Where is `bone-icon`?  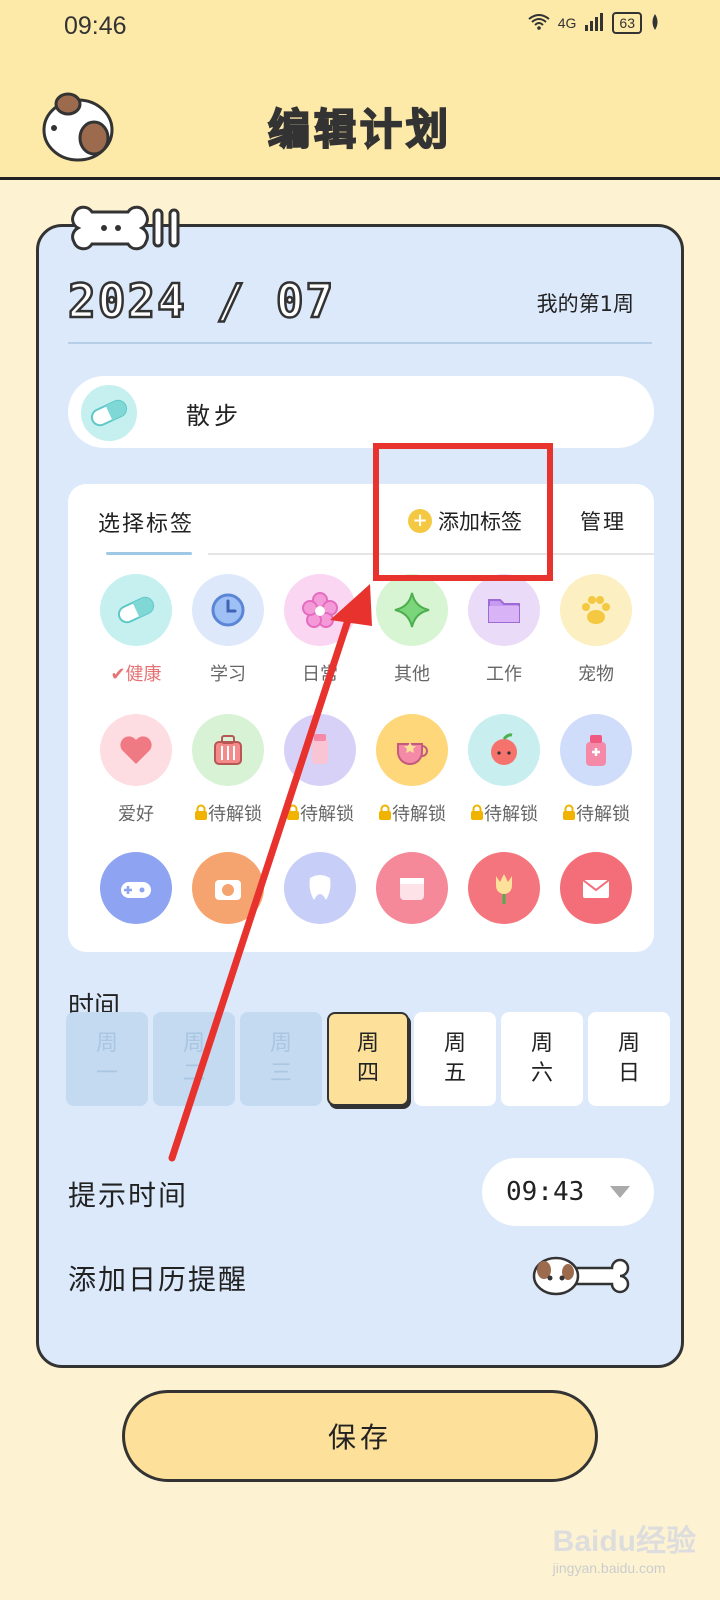 bone-icon is located at coordinates (130, 230).